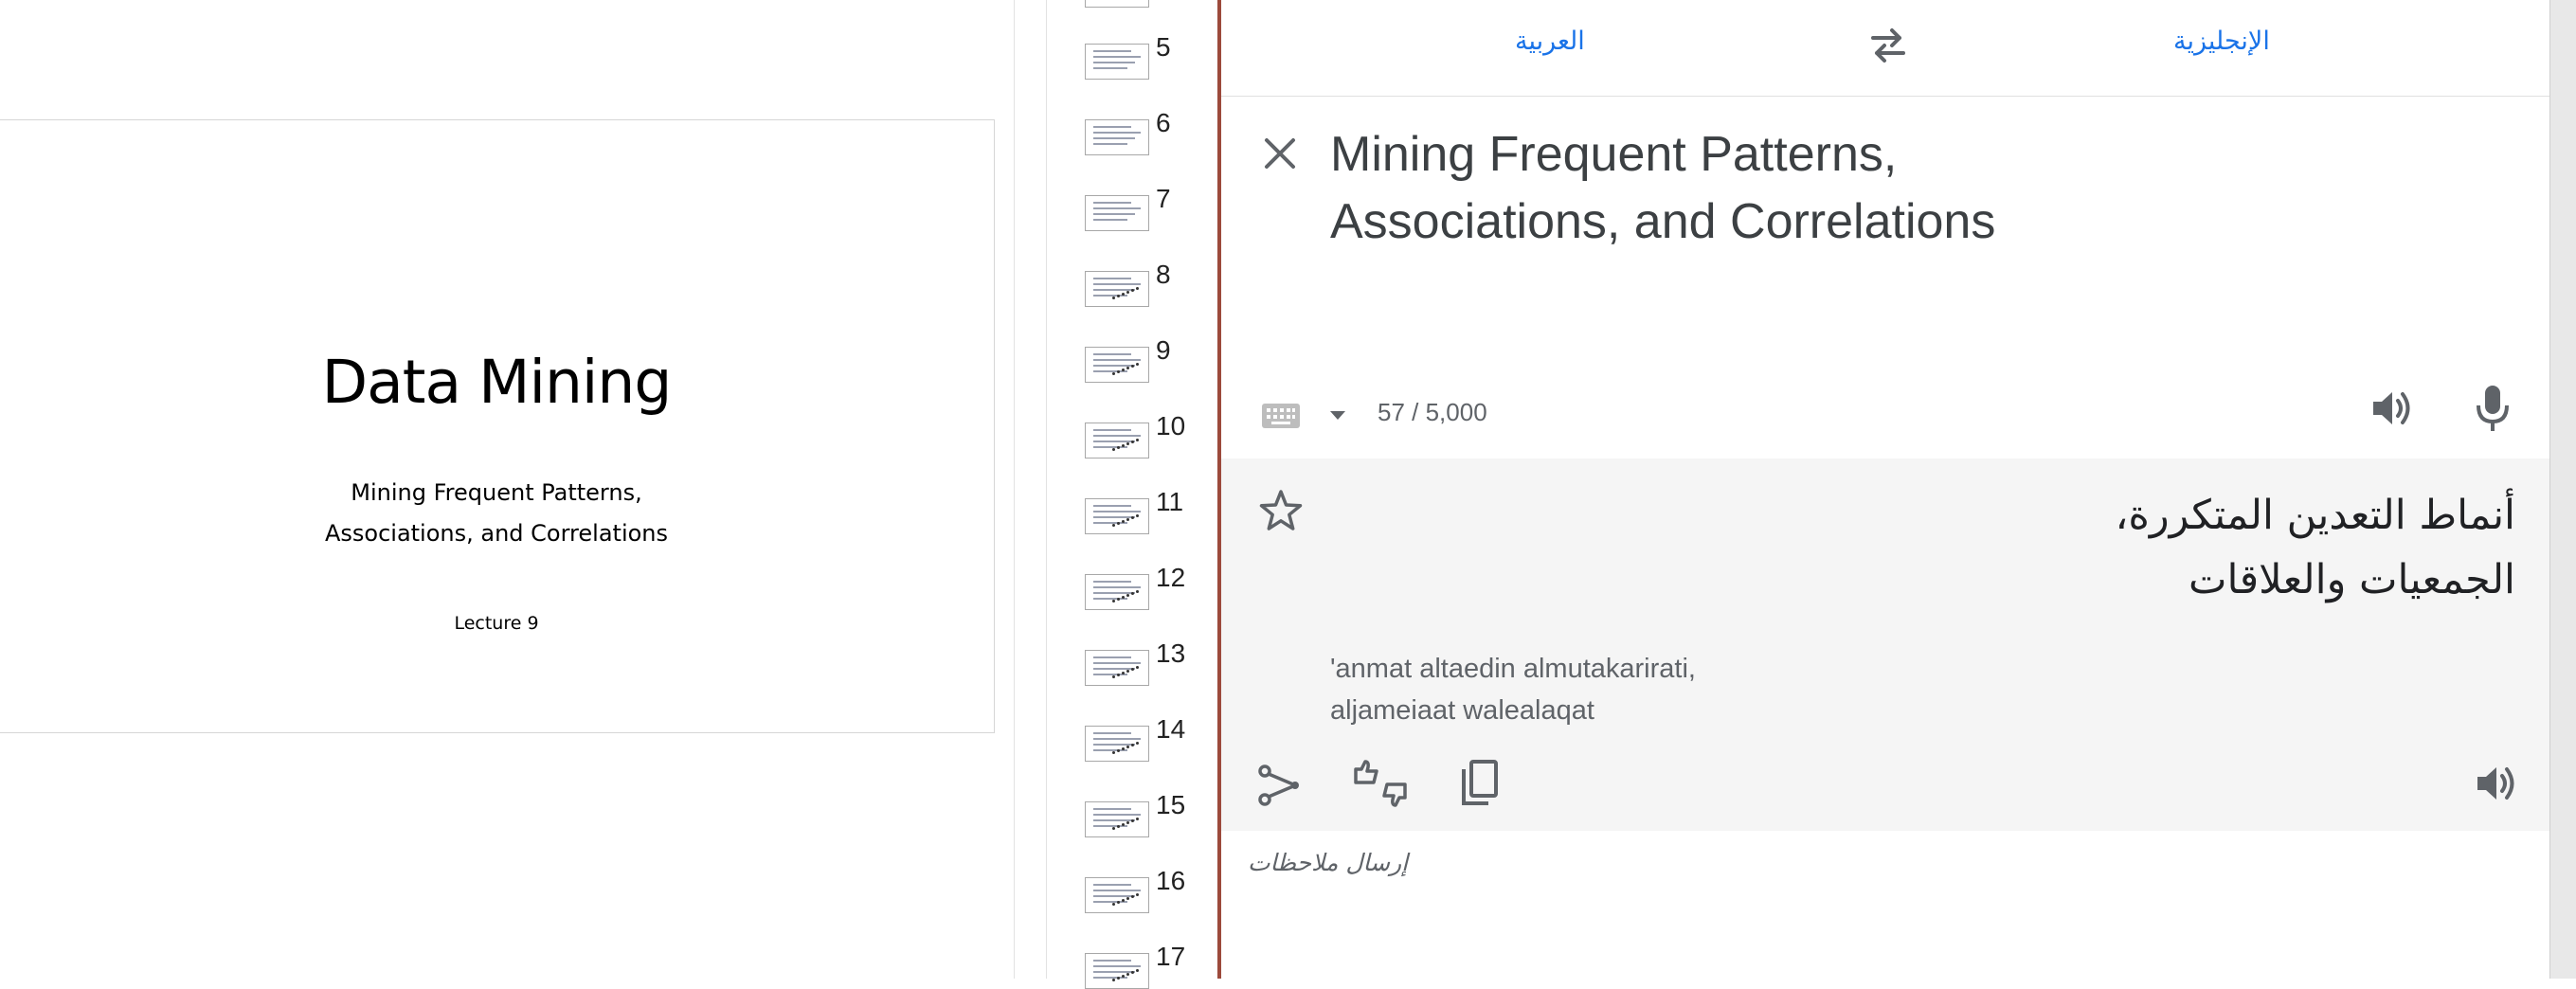 This screenshot has height=989, width=2576. I want to click on slide-number: 15, so click(1171, 804).